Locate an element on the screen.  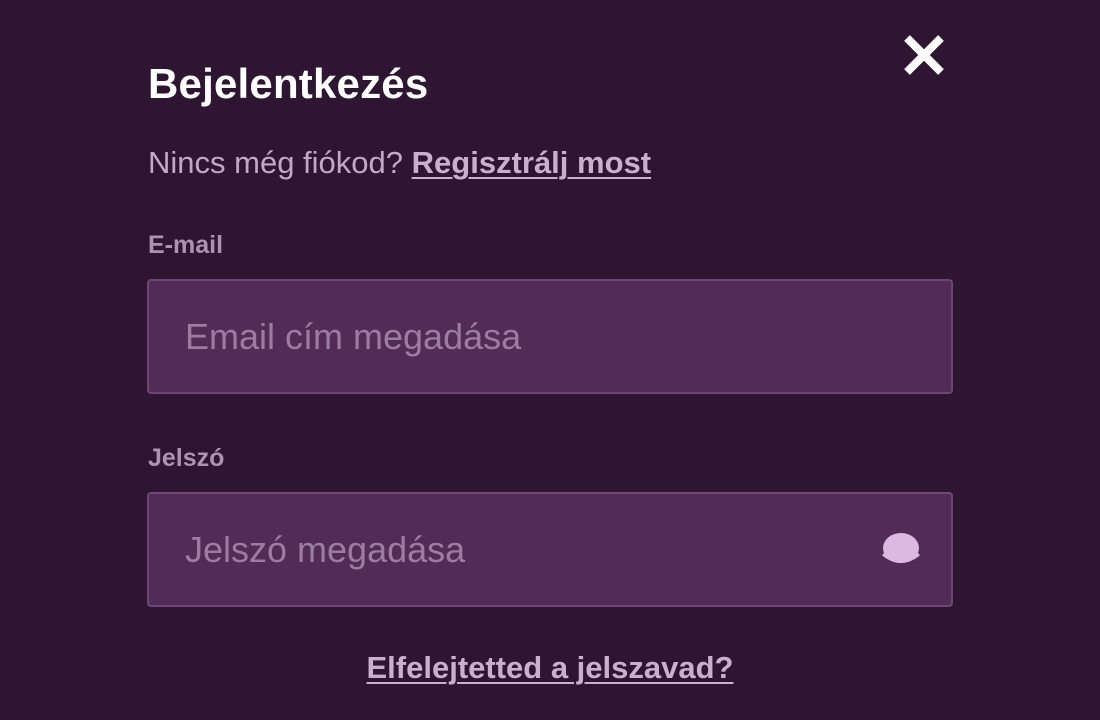
email-input is located at coordinates (550, 336).